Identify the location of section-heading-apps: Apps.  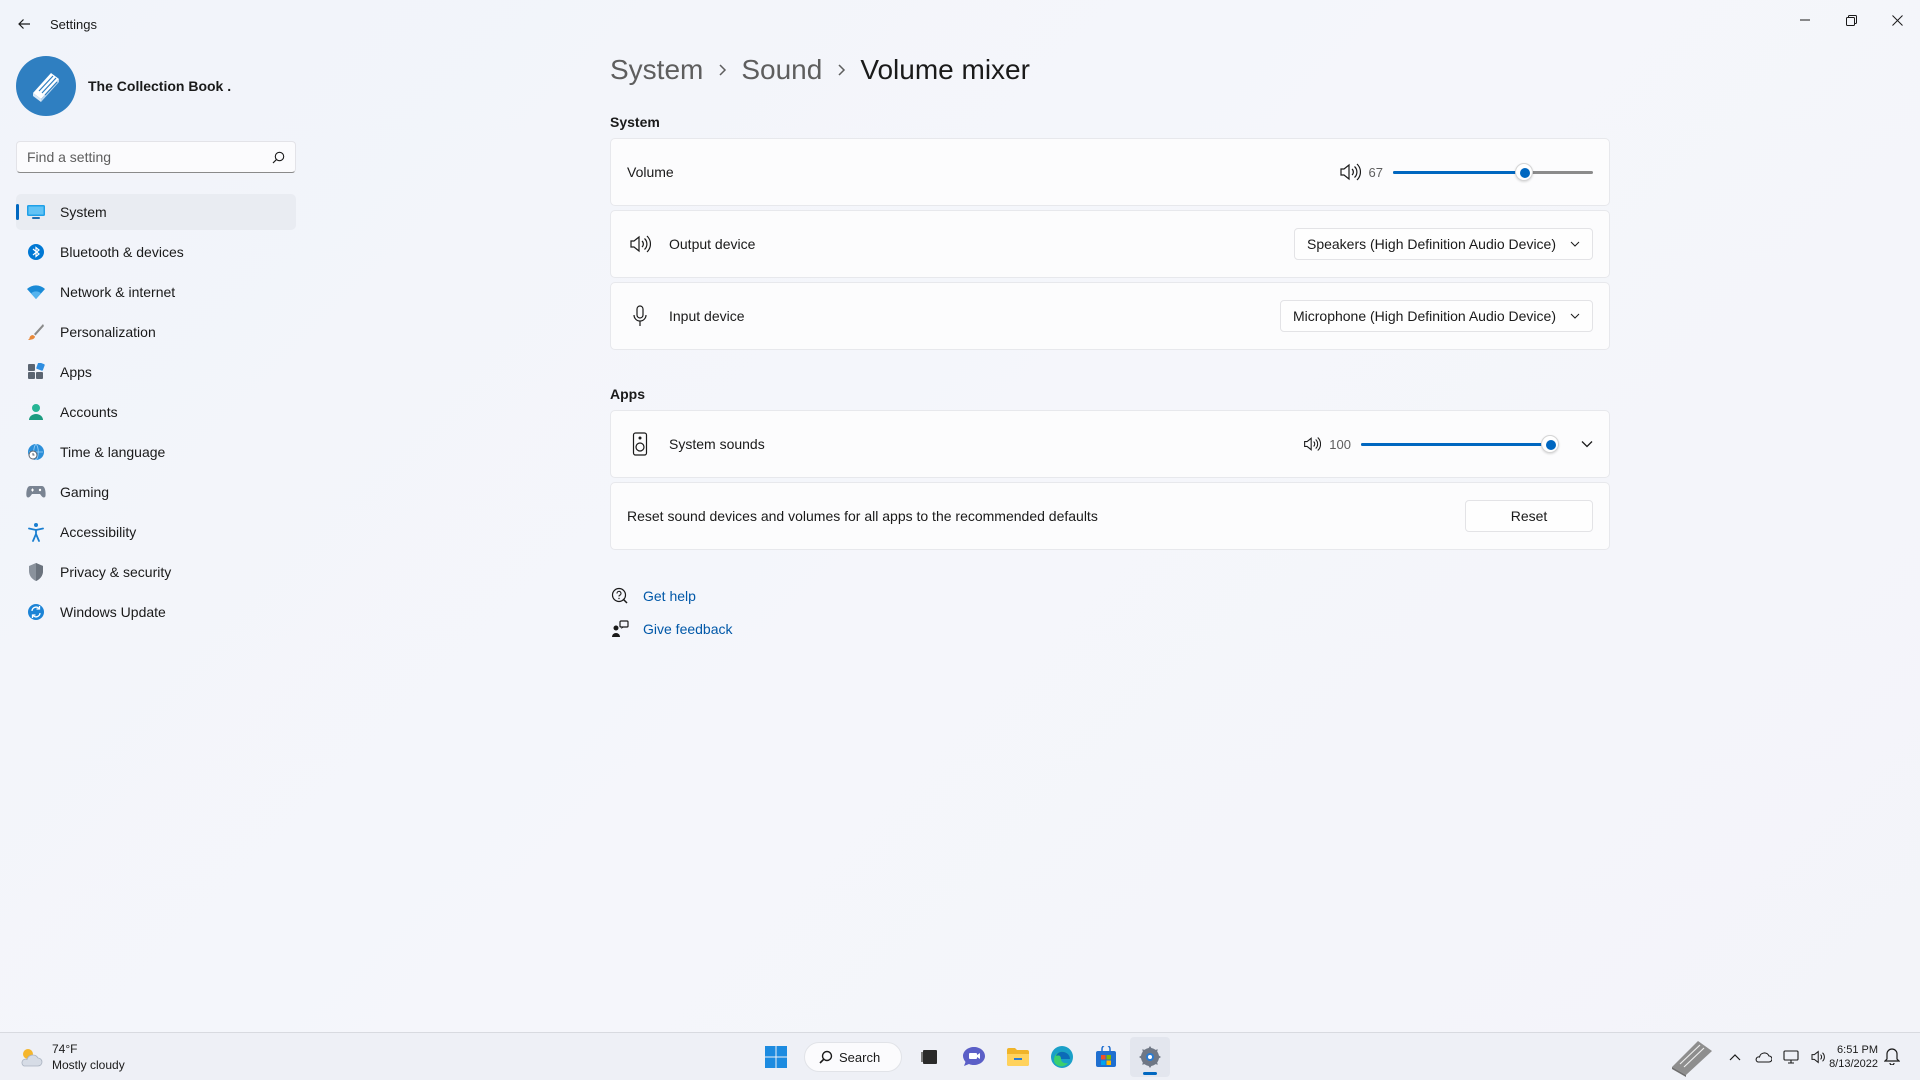
(627, 394).